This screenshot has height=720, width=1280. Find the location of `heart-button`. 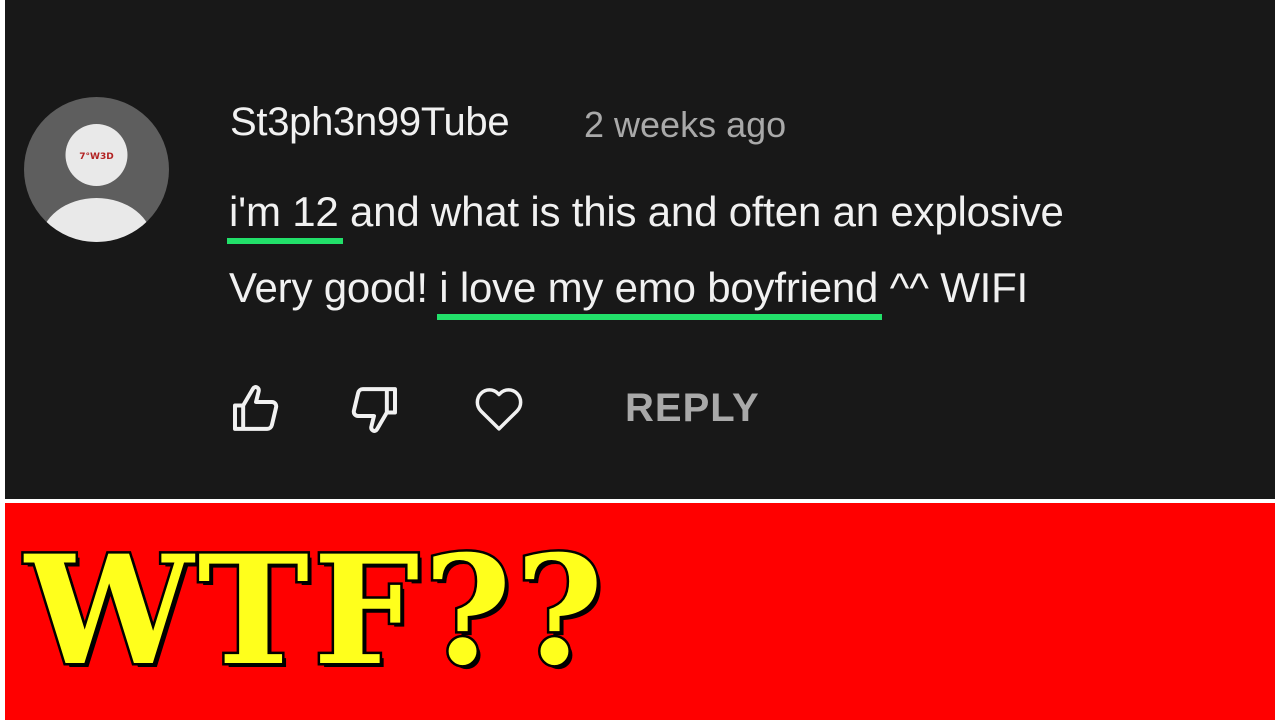

heart-button is located at coordinates (499, 409).